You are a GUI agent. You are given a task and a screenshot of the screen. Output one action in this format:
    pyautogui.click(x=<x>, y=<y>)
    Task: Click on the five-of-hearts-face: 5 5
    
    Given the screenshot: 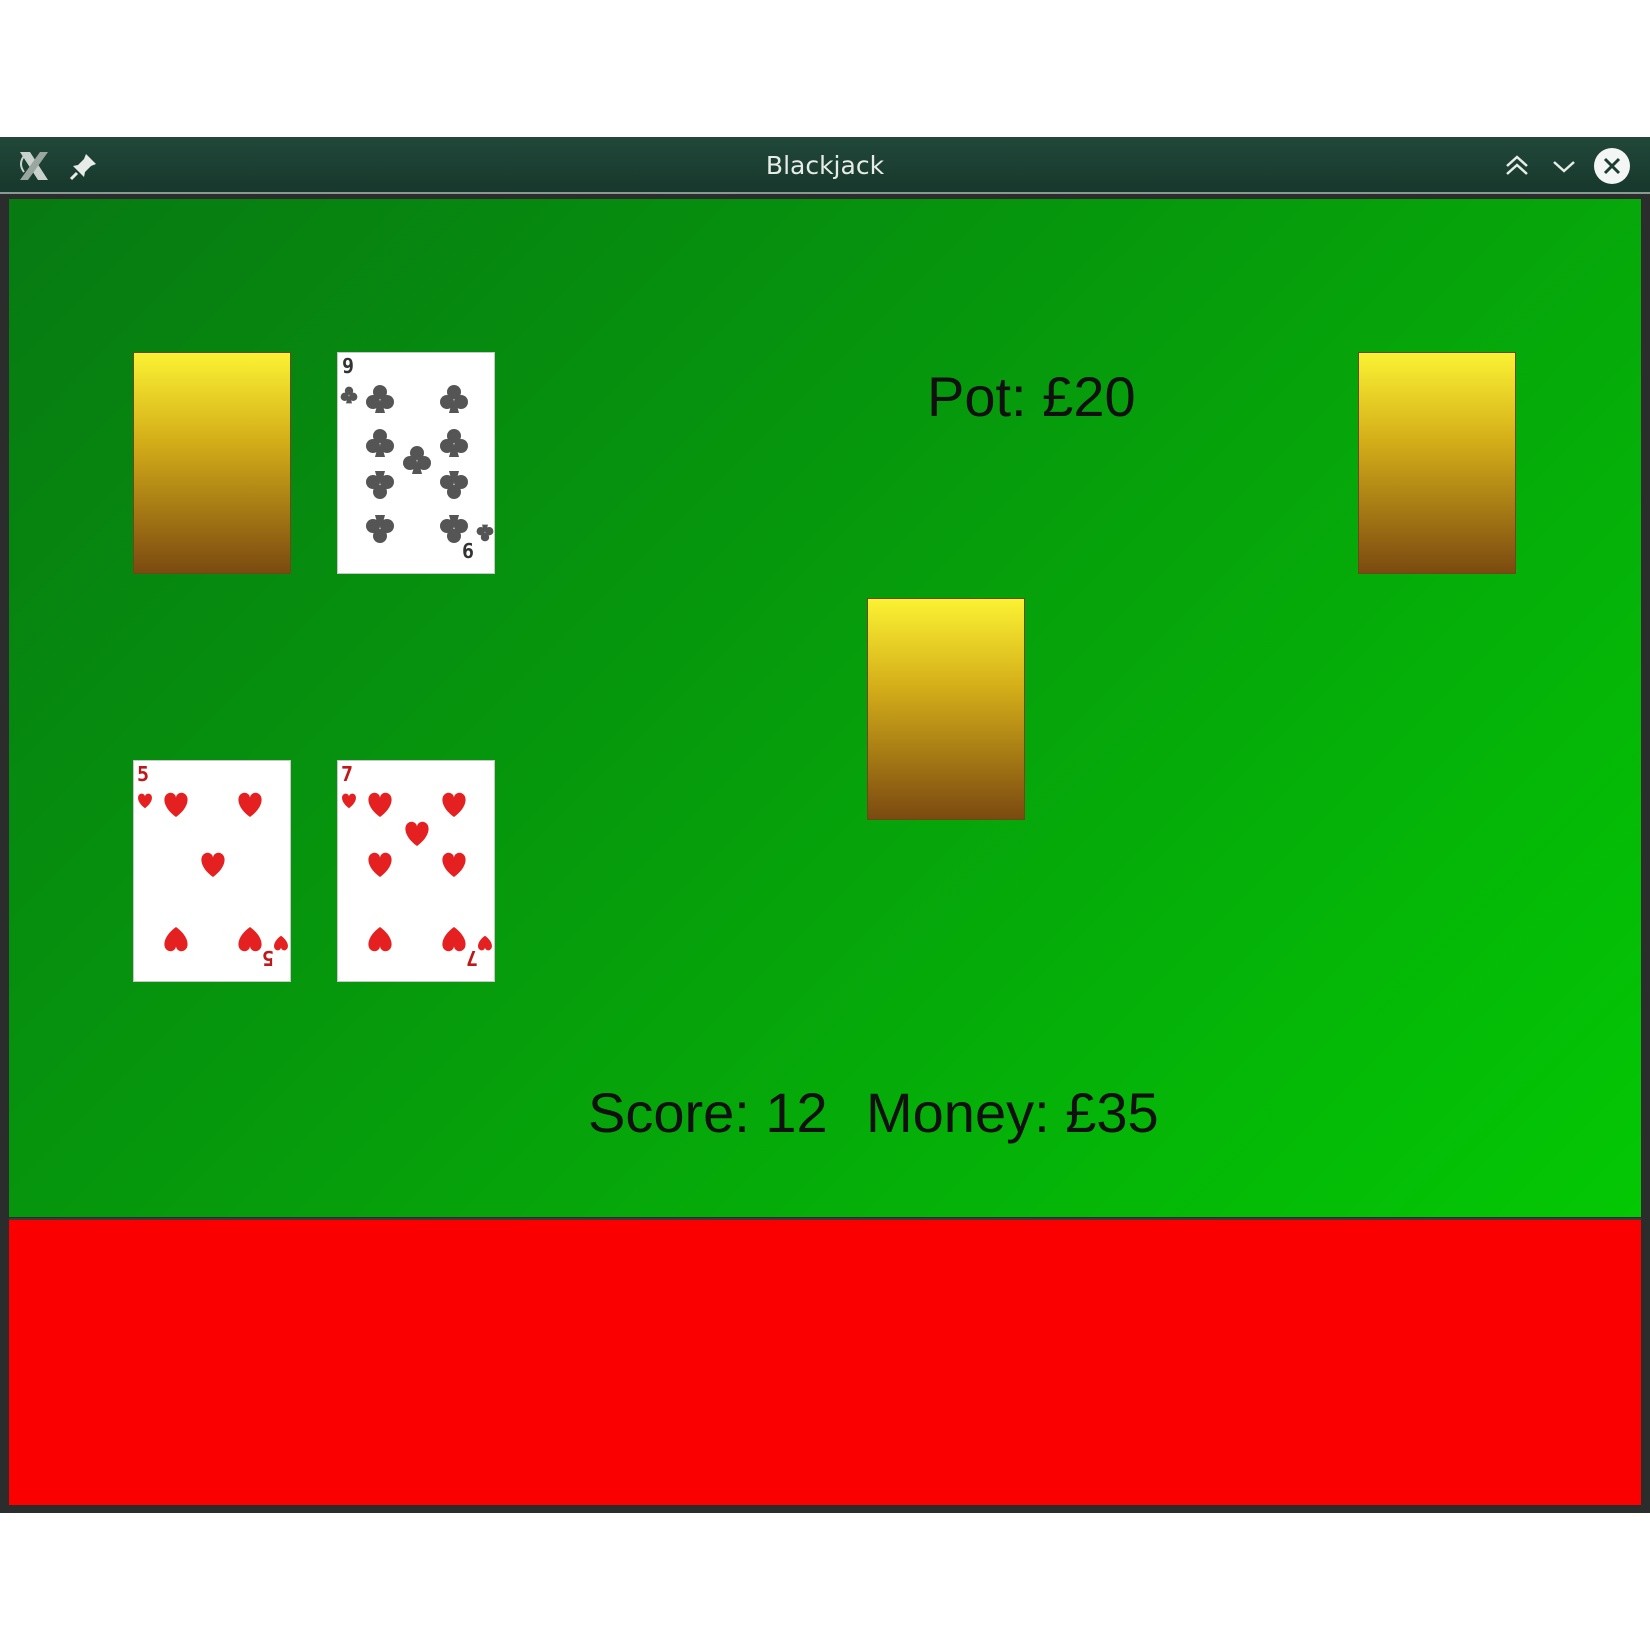 What is the action you would take?
    pyautogui.click(x=212, y=866)
    